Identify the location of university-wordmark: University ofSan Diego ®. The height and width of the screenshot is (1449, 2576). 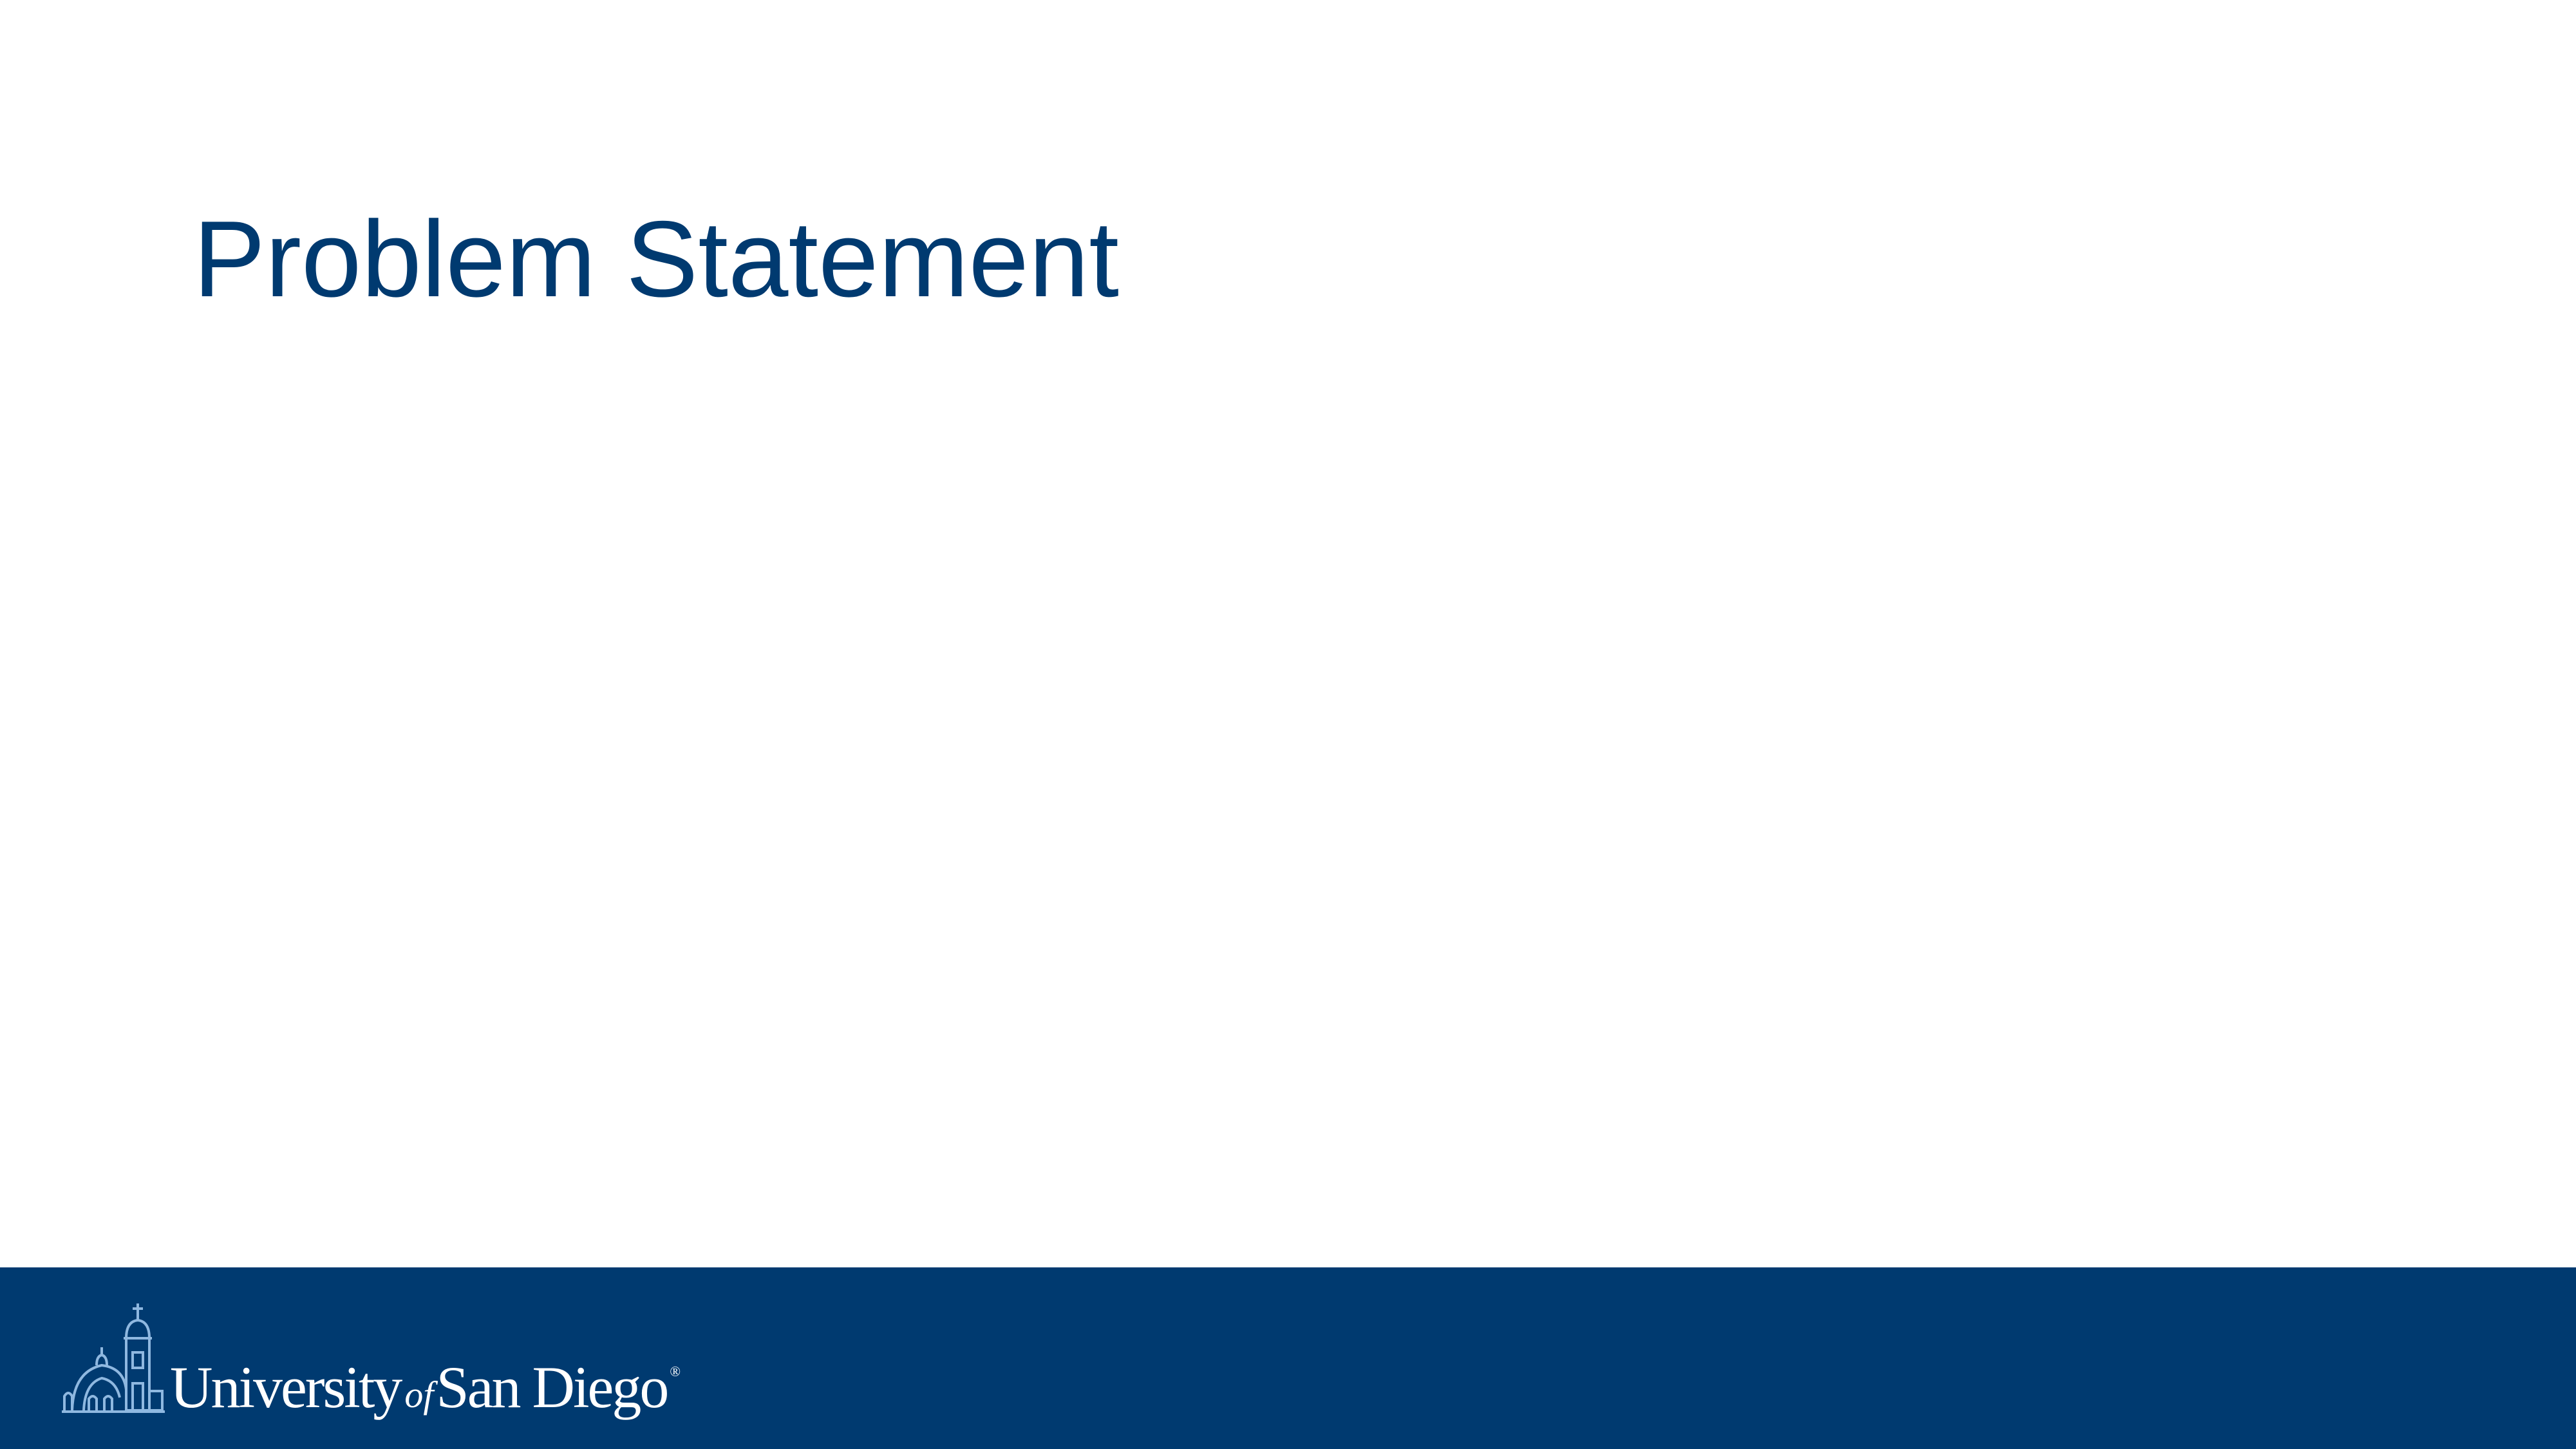
(425, 1387).